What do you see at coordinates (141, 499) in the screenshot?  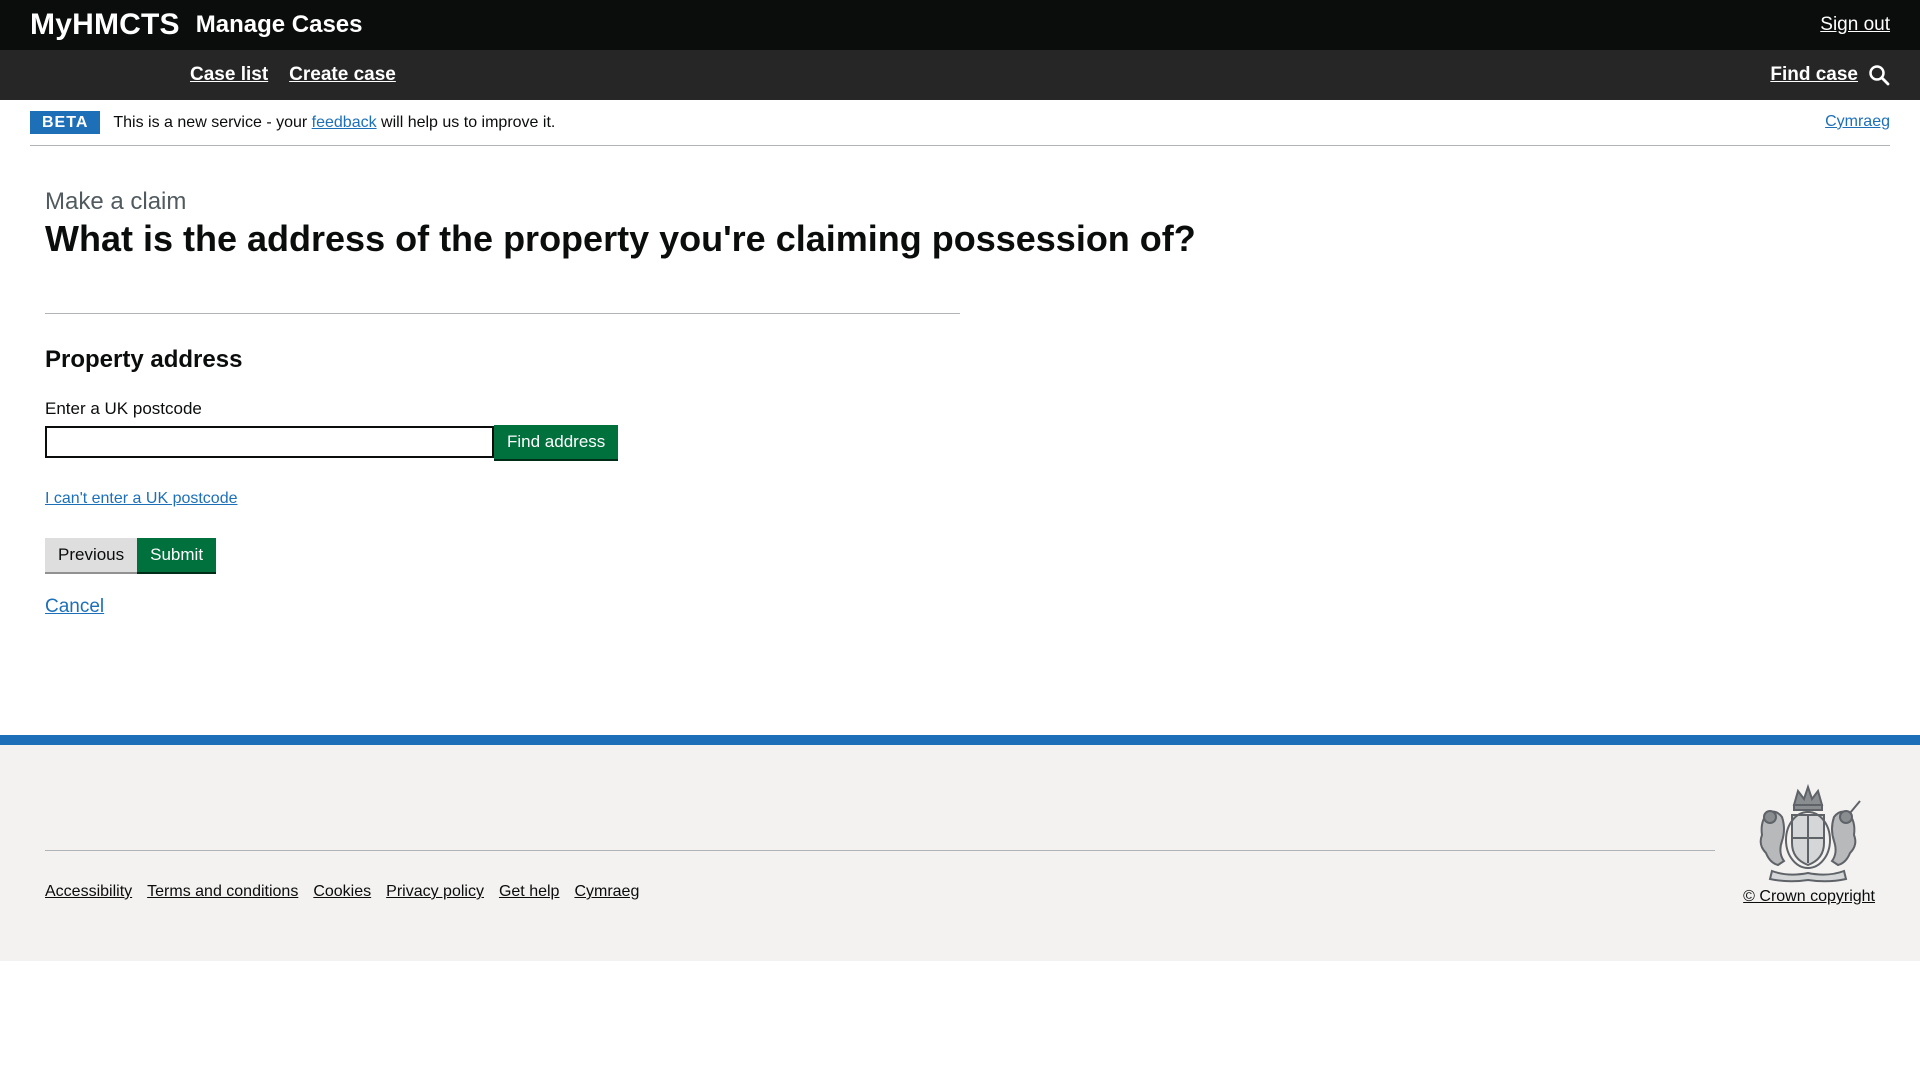 I see `manual-address-link: I can't enter a UK postcode` at bounding box center [141, 499].